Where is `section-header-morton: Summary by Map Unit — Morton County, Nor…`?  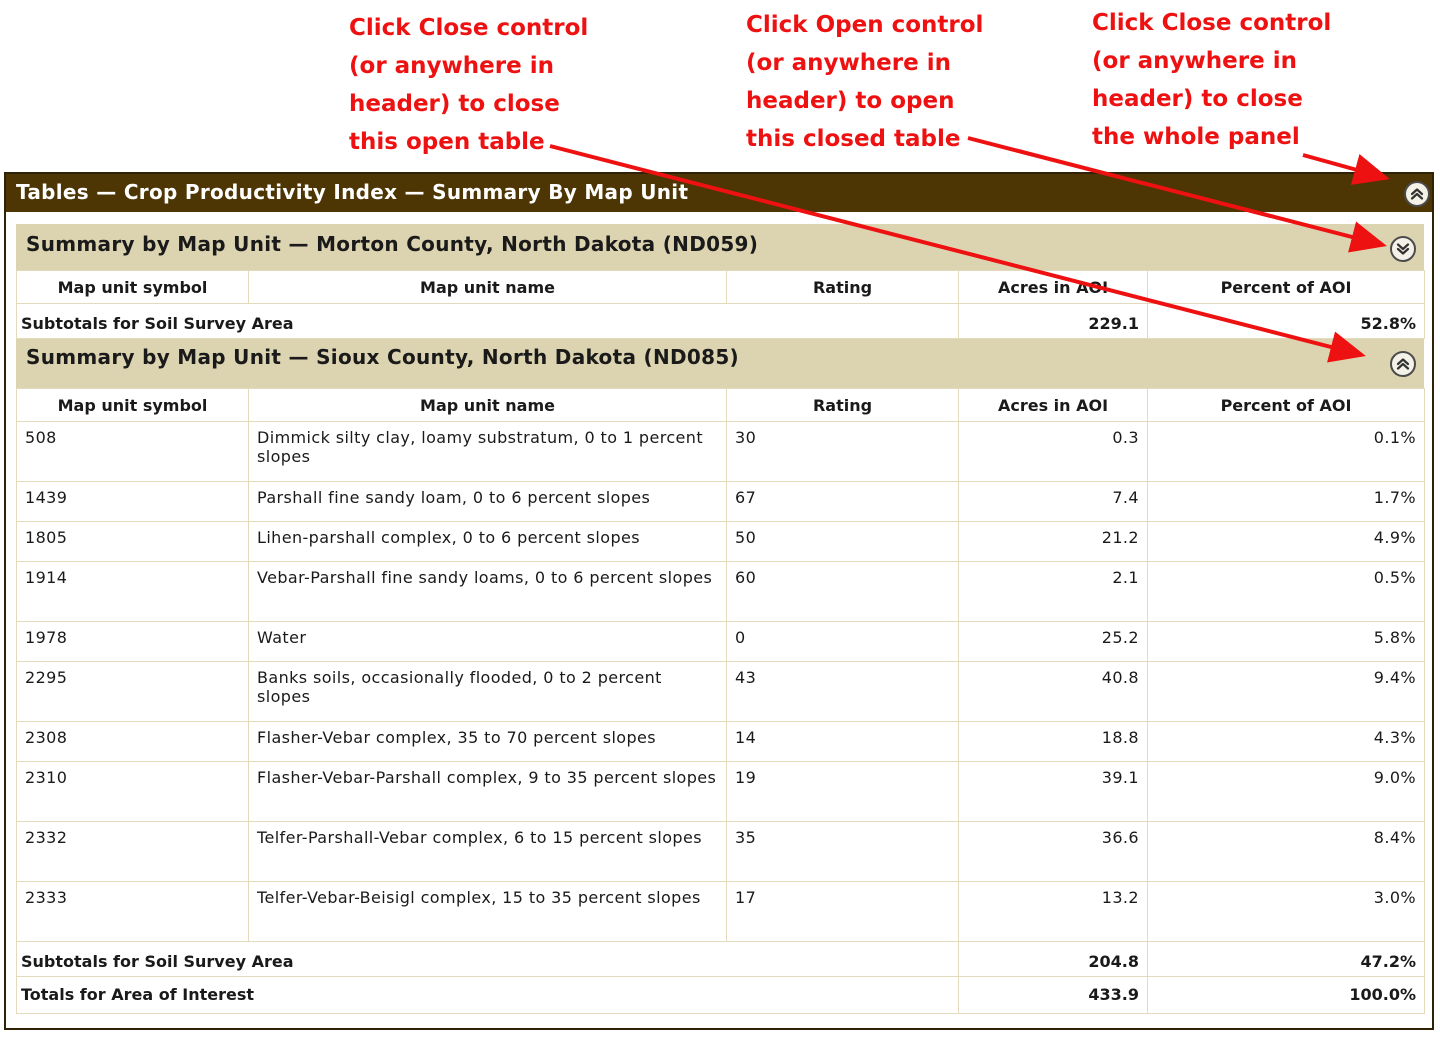 section-header-morton: Summary by Map Unit — Morton County, Nor… is located at coordinates (720, 247).